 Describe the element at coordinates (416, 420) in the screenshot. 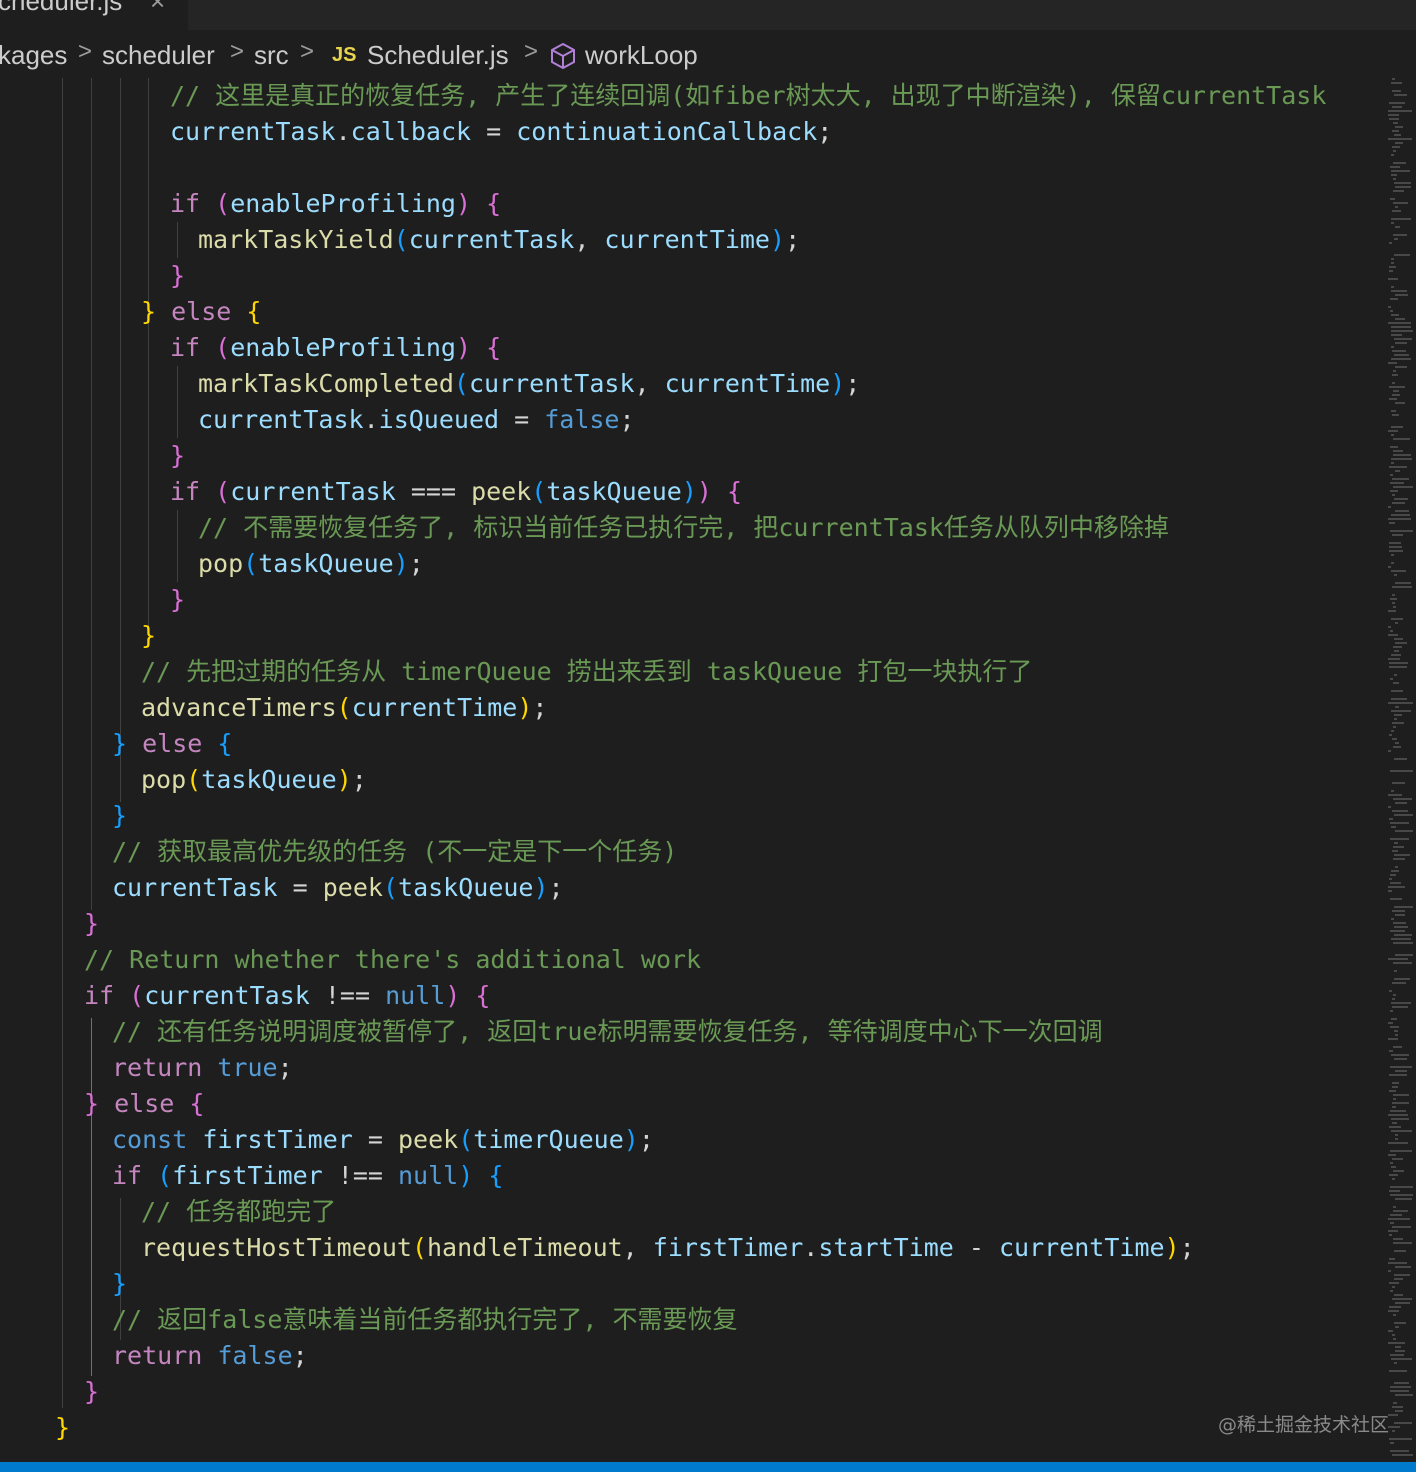

I see `code-line: currentTask.isQueued = false;` at that location.